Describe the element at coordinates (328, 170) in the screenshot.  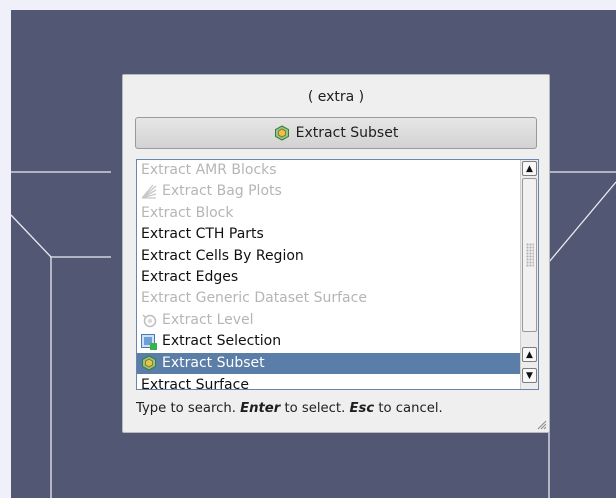
I see `list-item: Extract AMR Blocks` at that location.